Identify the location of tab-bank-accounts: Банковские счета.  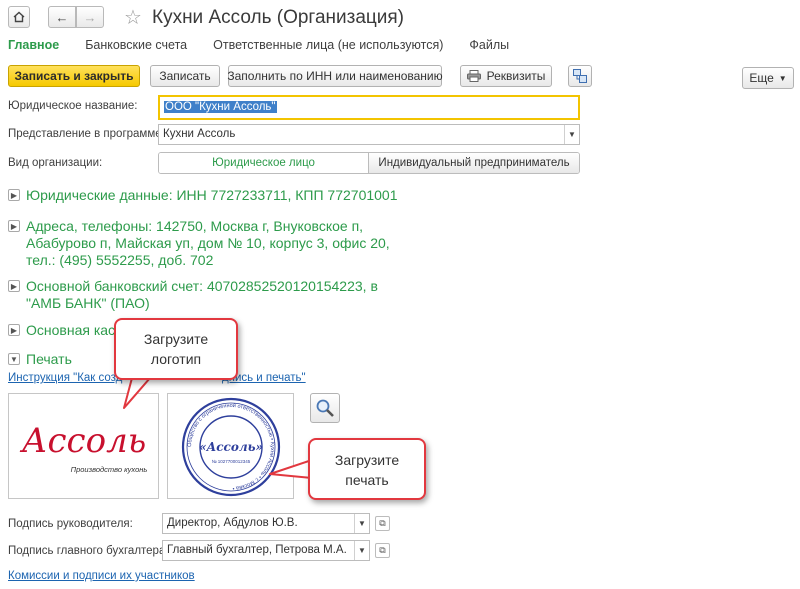
(136, 47).